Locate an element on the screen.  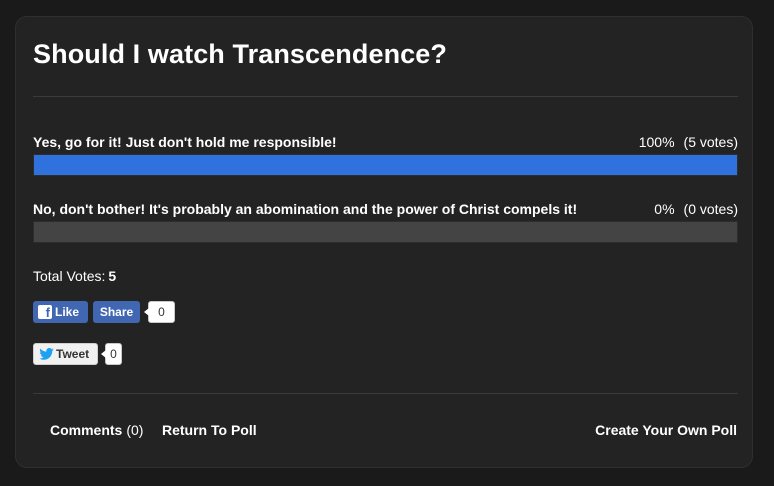
option-stats: 0% (0 votes) is located at coordinates (696, 209).